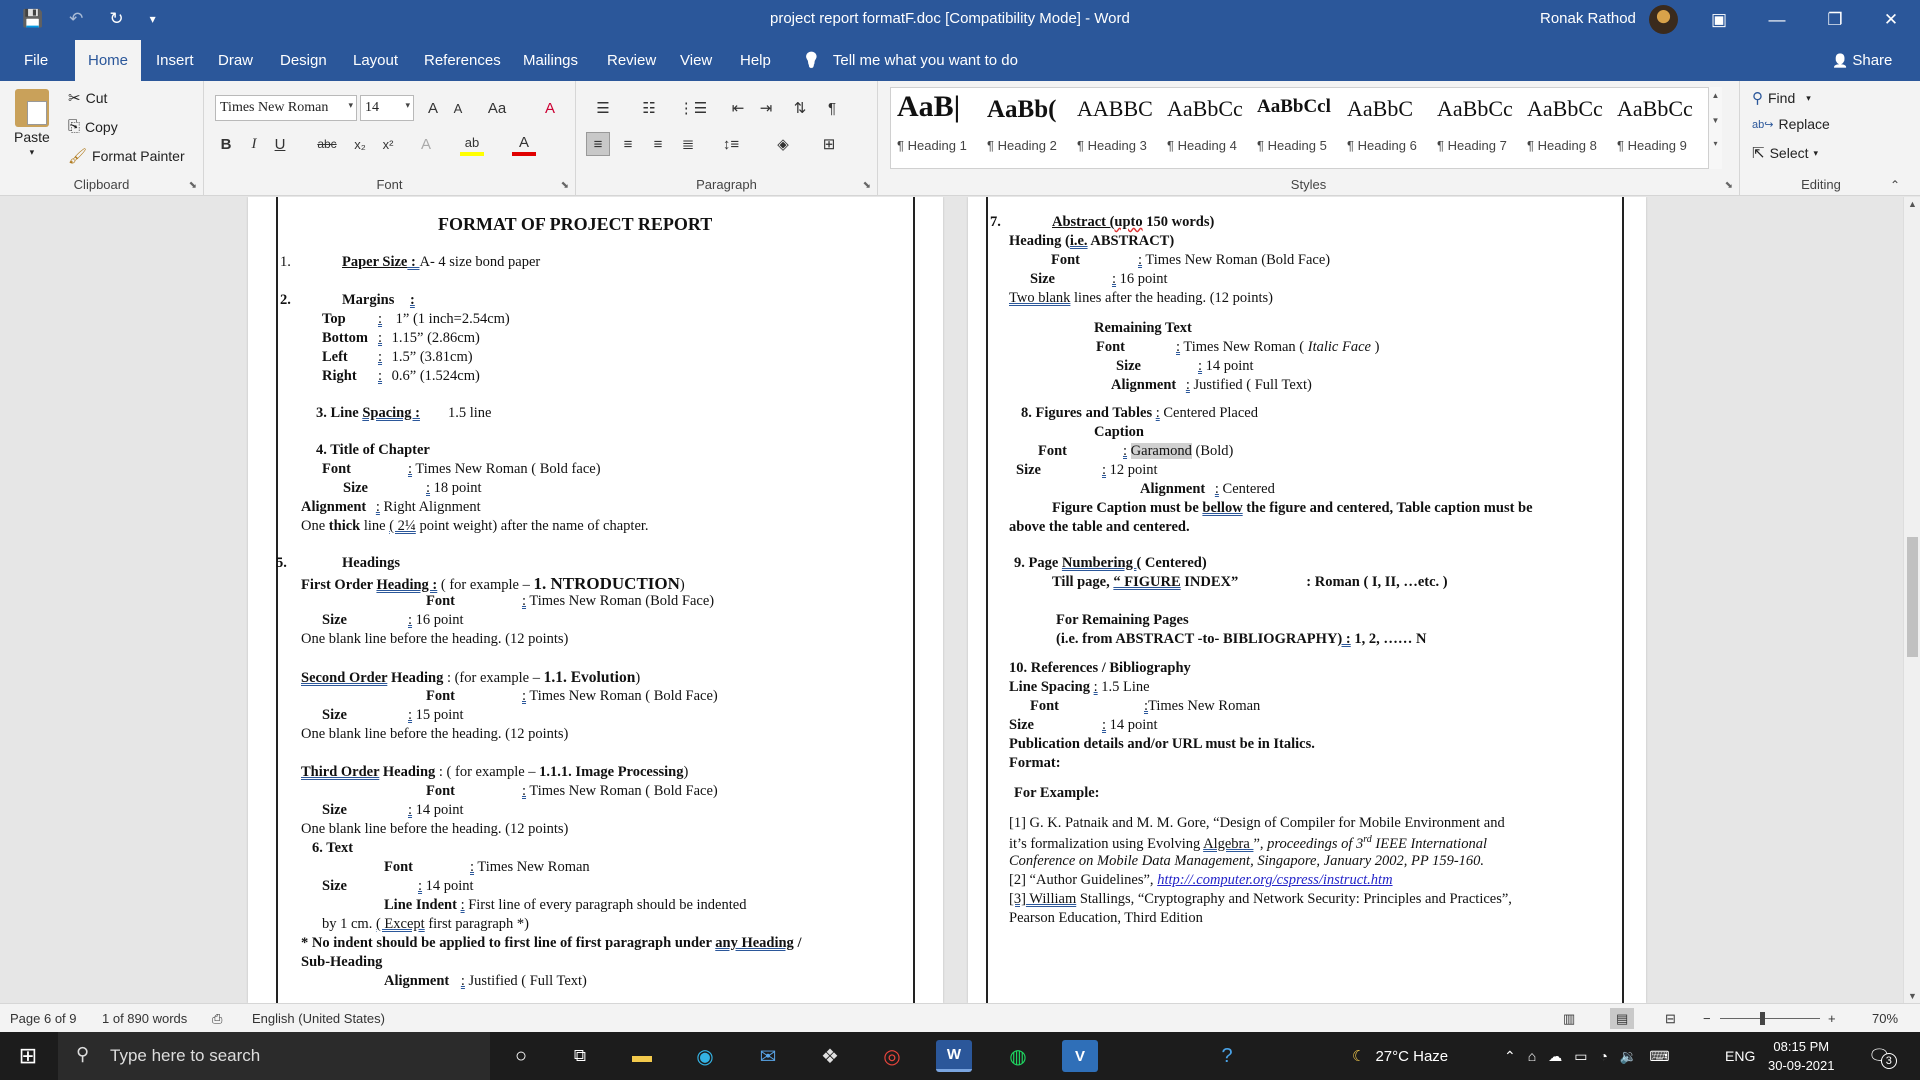 This screenshot has width=1920, height=1080. What do you see at coordinates (43, 1018) in the screenshot?
I see `page-count: Page 6 of 9` at bounding box center [43, 1018].